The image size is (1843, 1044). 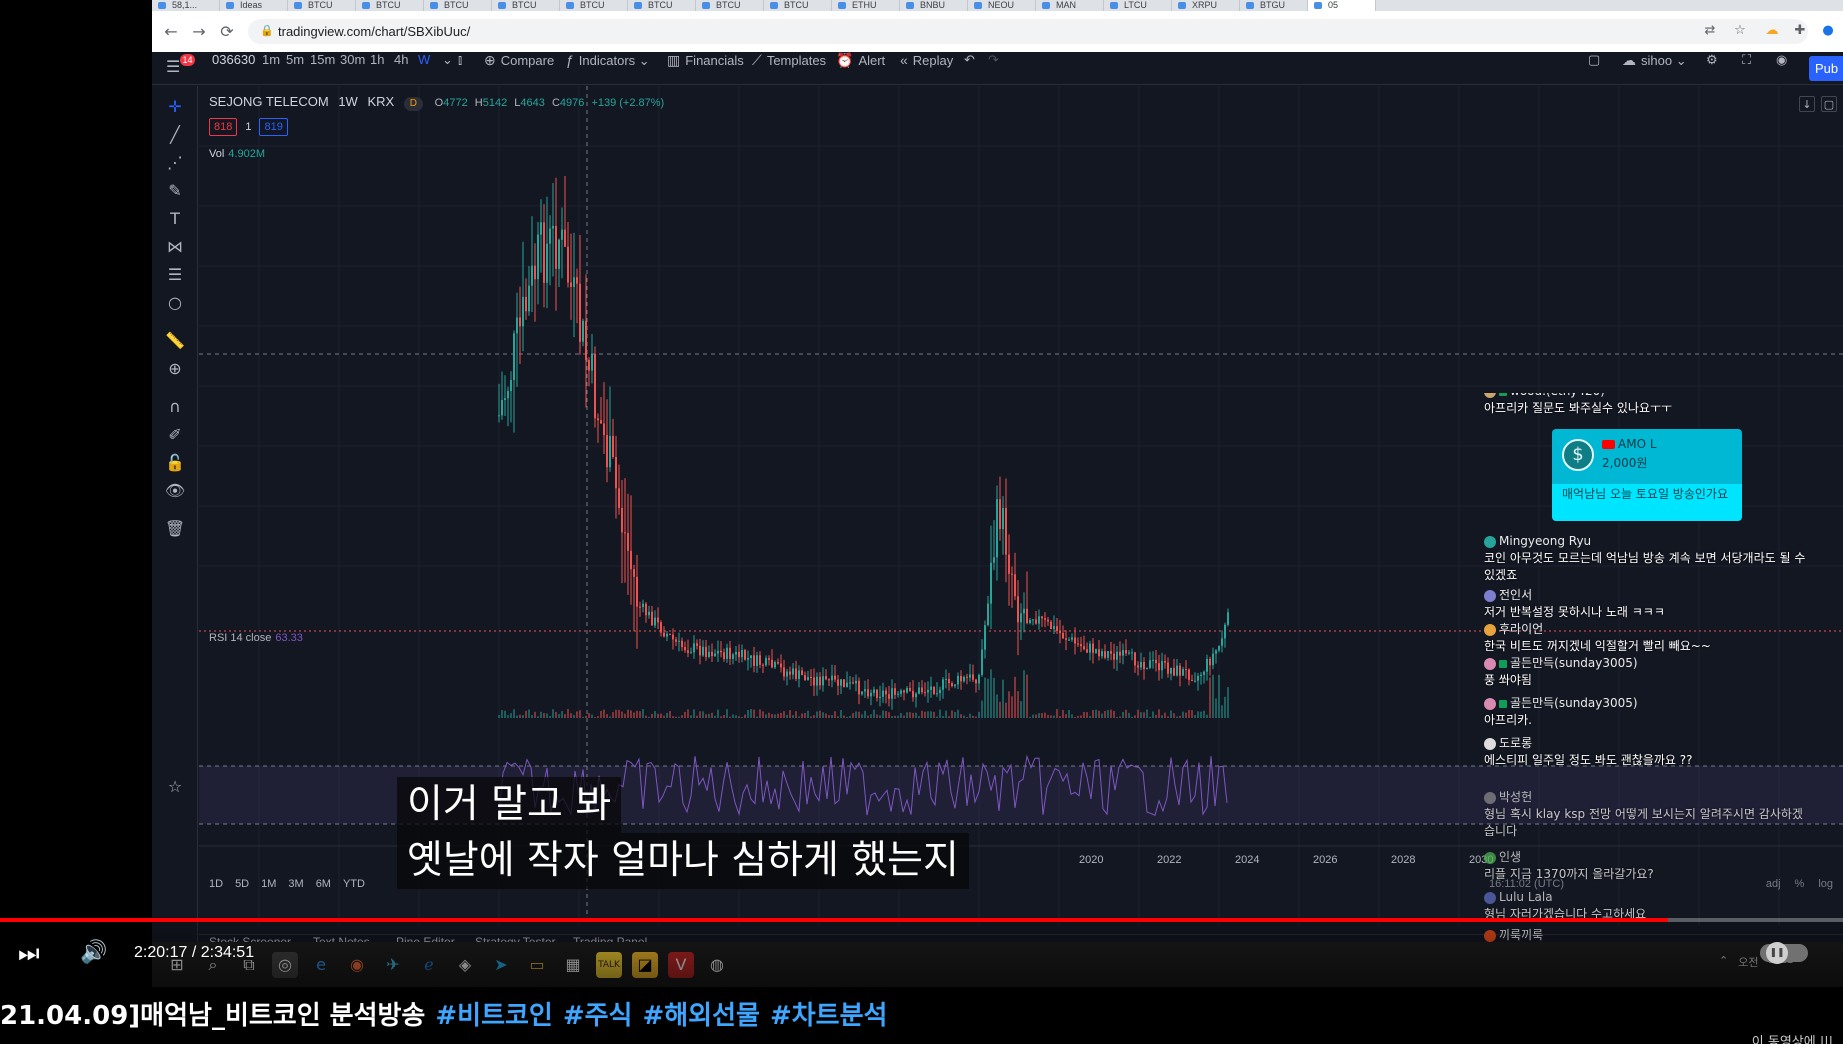 I want to click on member-badge-icon, so click(x=1503, y=663).